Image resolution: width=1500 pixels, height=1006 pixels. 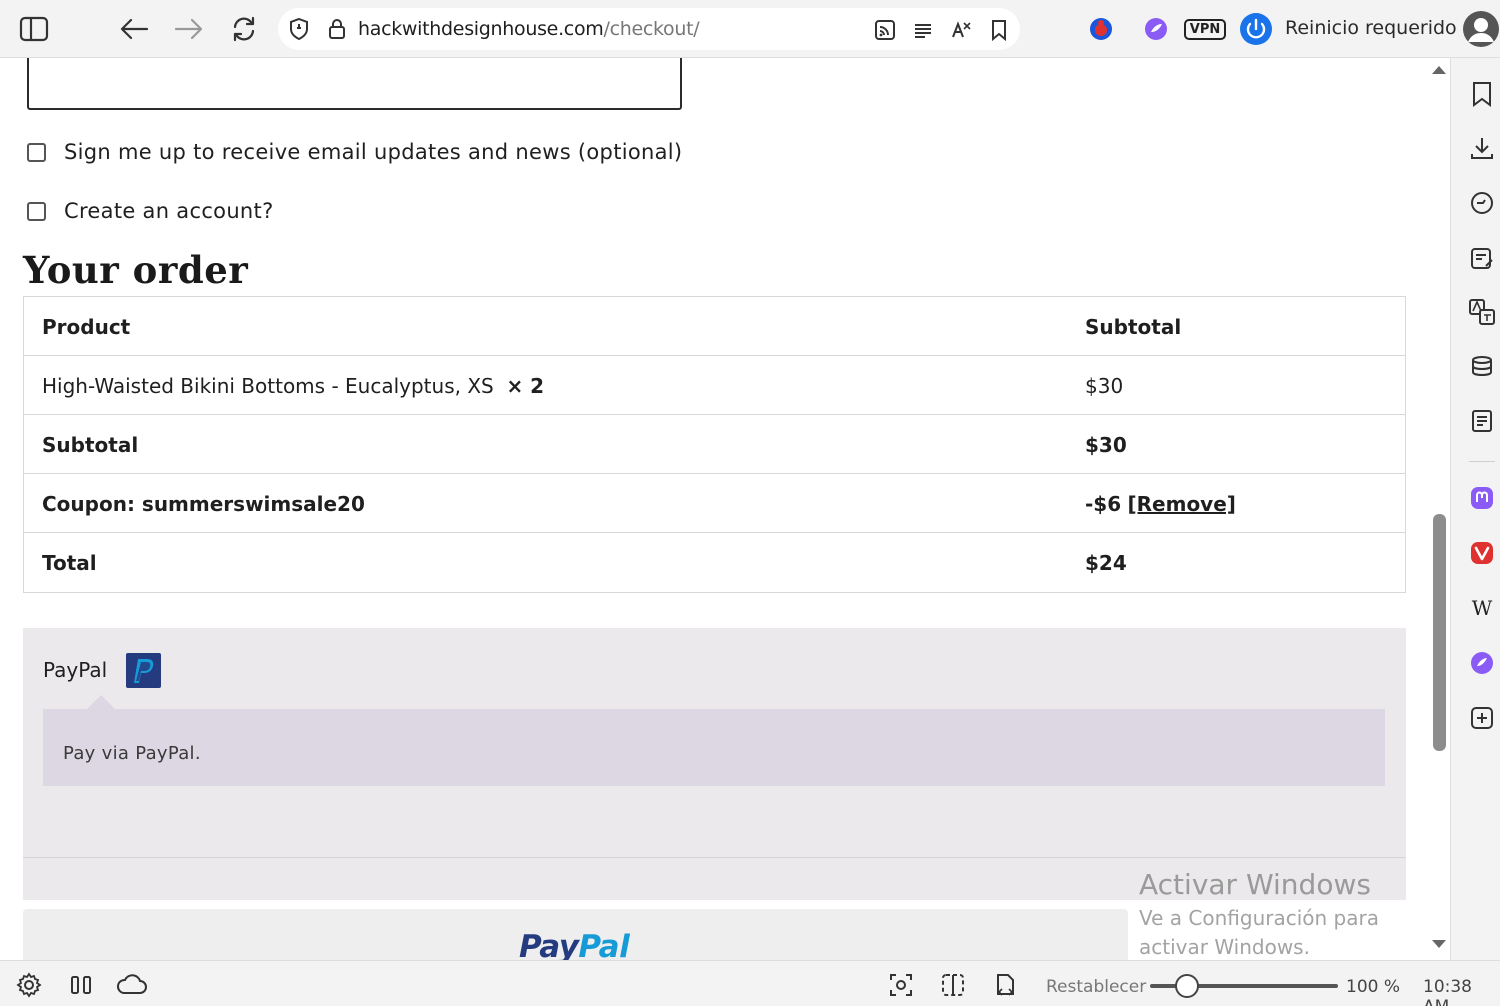 What do you see at coordinates (244, 29) in the screenshot?
I see `reload-icon` at bounding box center [244, 29].